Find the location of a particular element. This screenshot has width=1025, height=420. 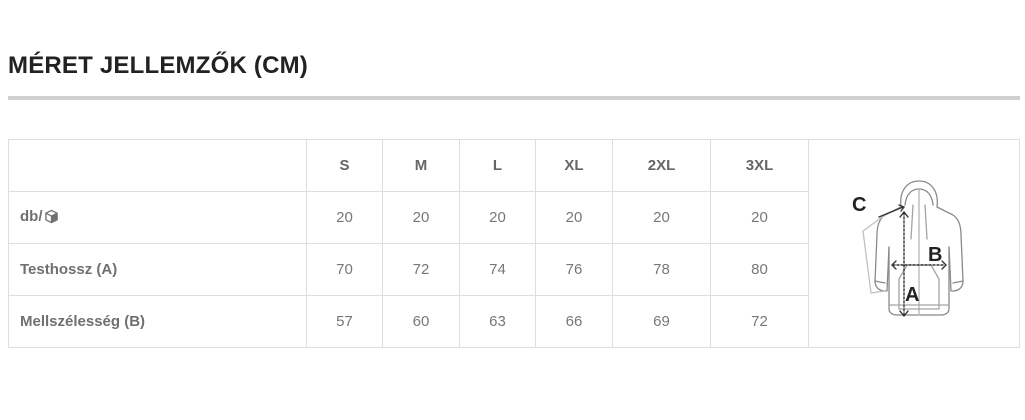

row-label-body-length: Testhossz (A) is located at coordinates (157, 269).